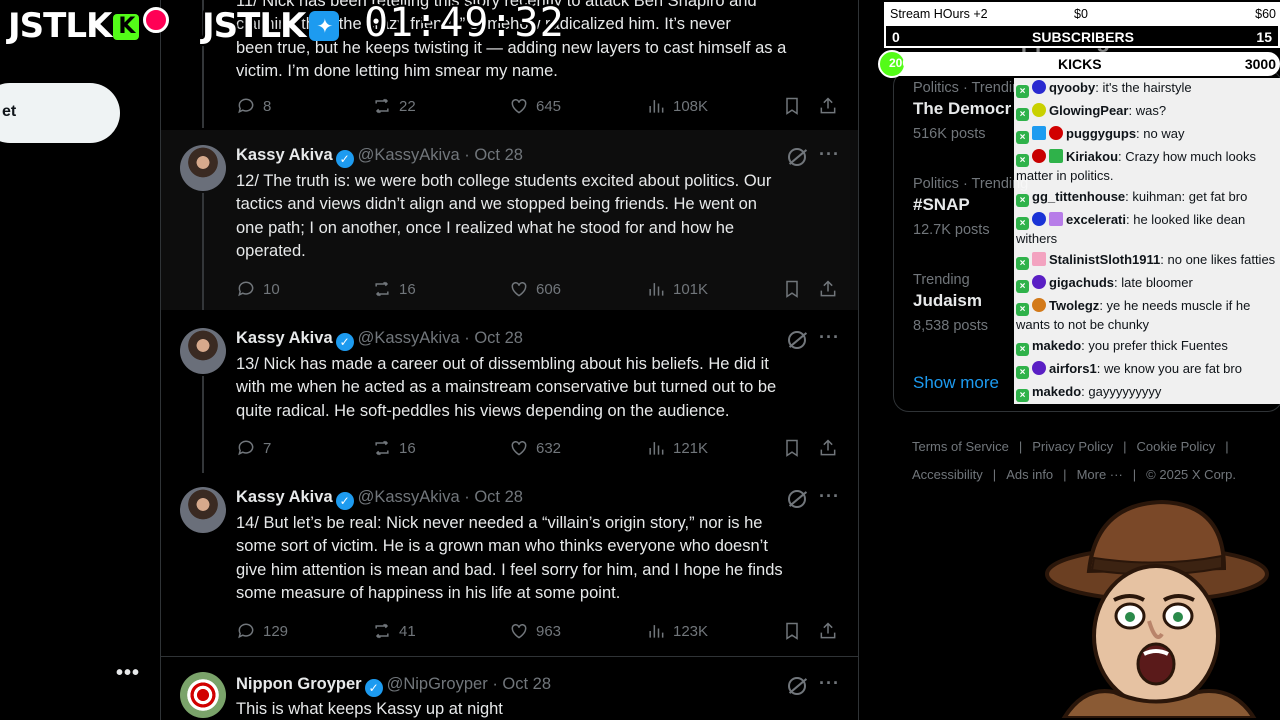 This screenshot has height=720, width=1280. I want to click on kicks-goal: 200 KICKS 3000, so click(1079, 64).